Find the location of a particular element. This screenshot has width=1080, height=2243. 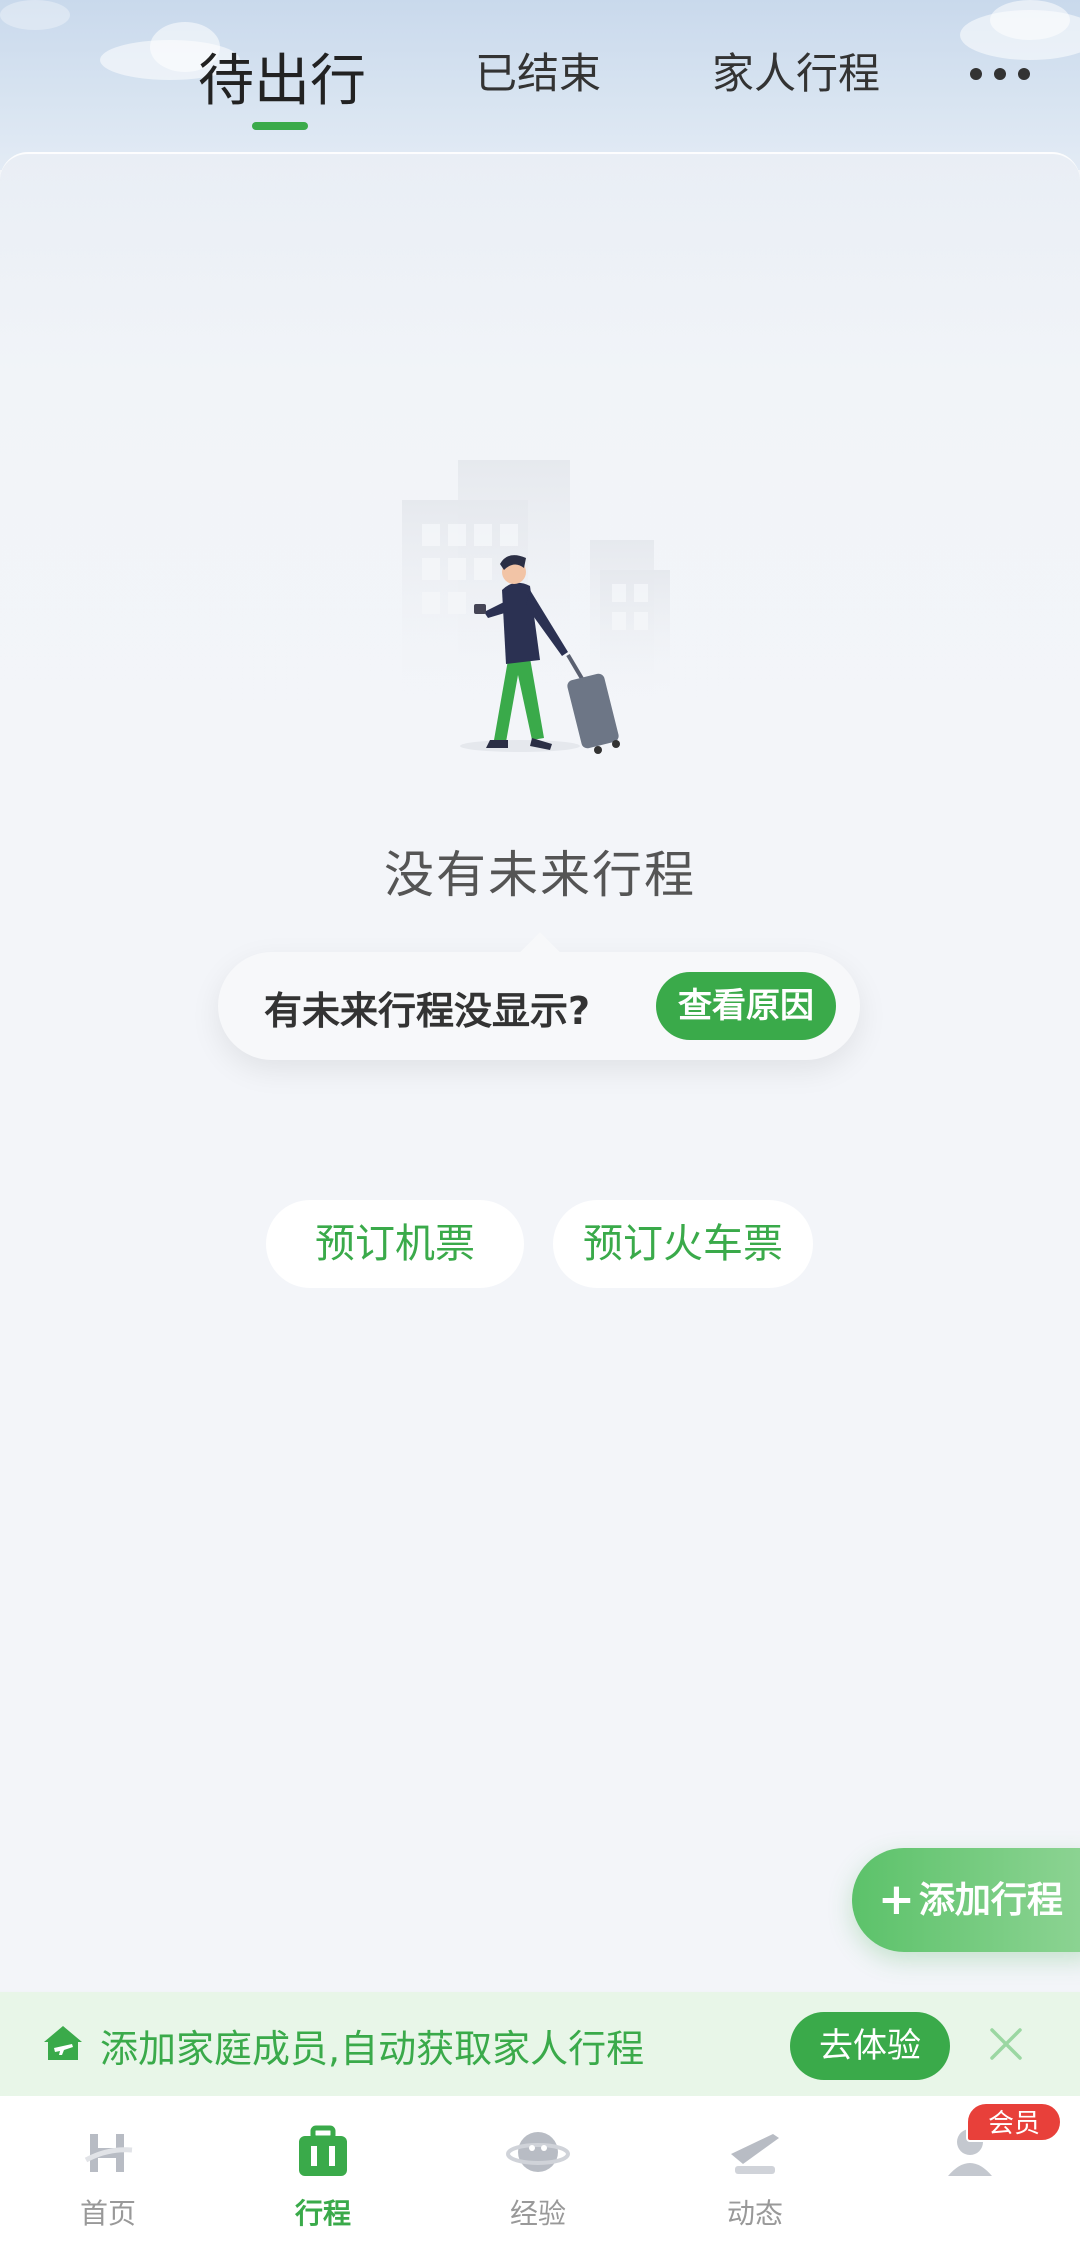

flight-status-icon is located at coordinates (755, 2154).